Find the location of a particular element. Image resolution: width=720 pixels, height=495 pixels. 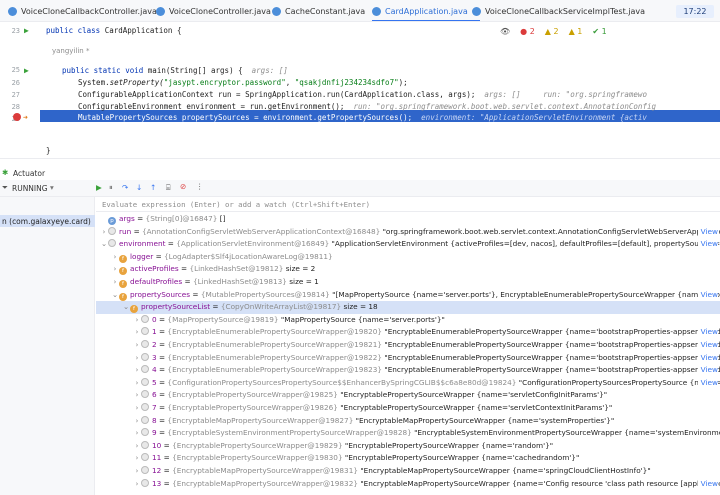

warning-count: ▲ 2 is located at coordinates (552, 31).